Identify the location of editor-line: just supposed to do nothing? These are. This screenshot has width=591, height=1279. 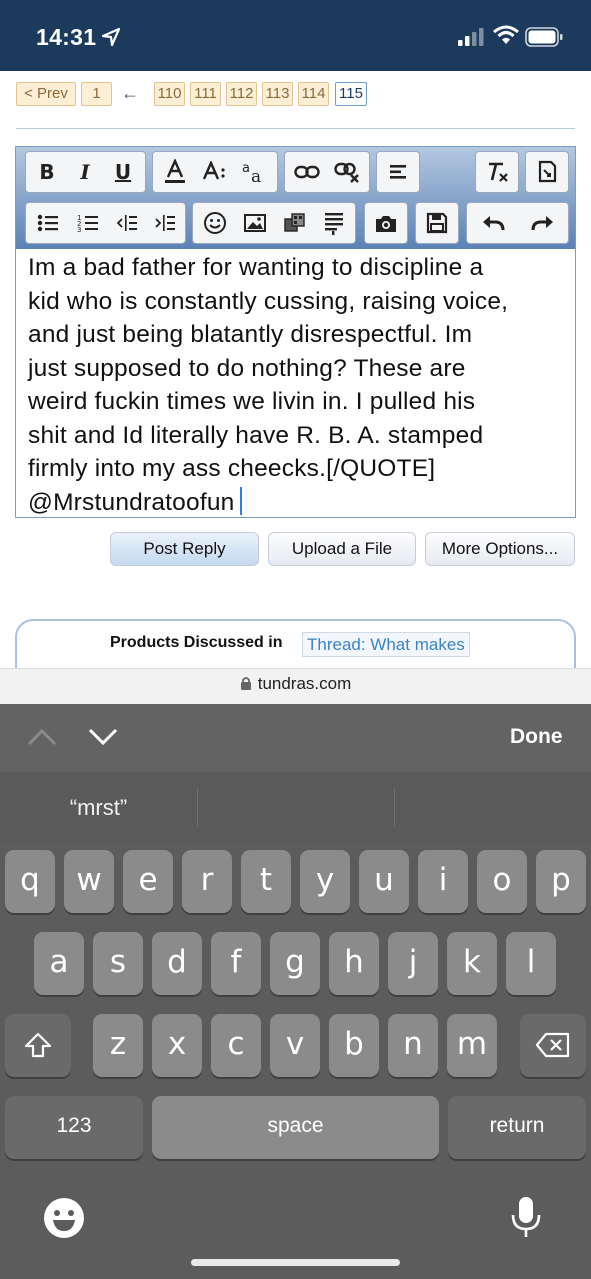
(247, 368).